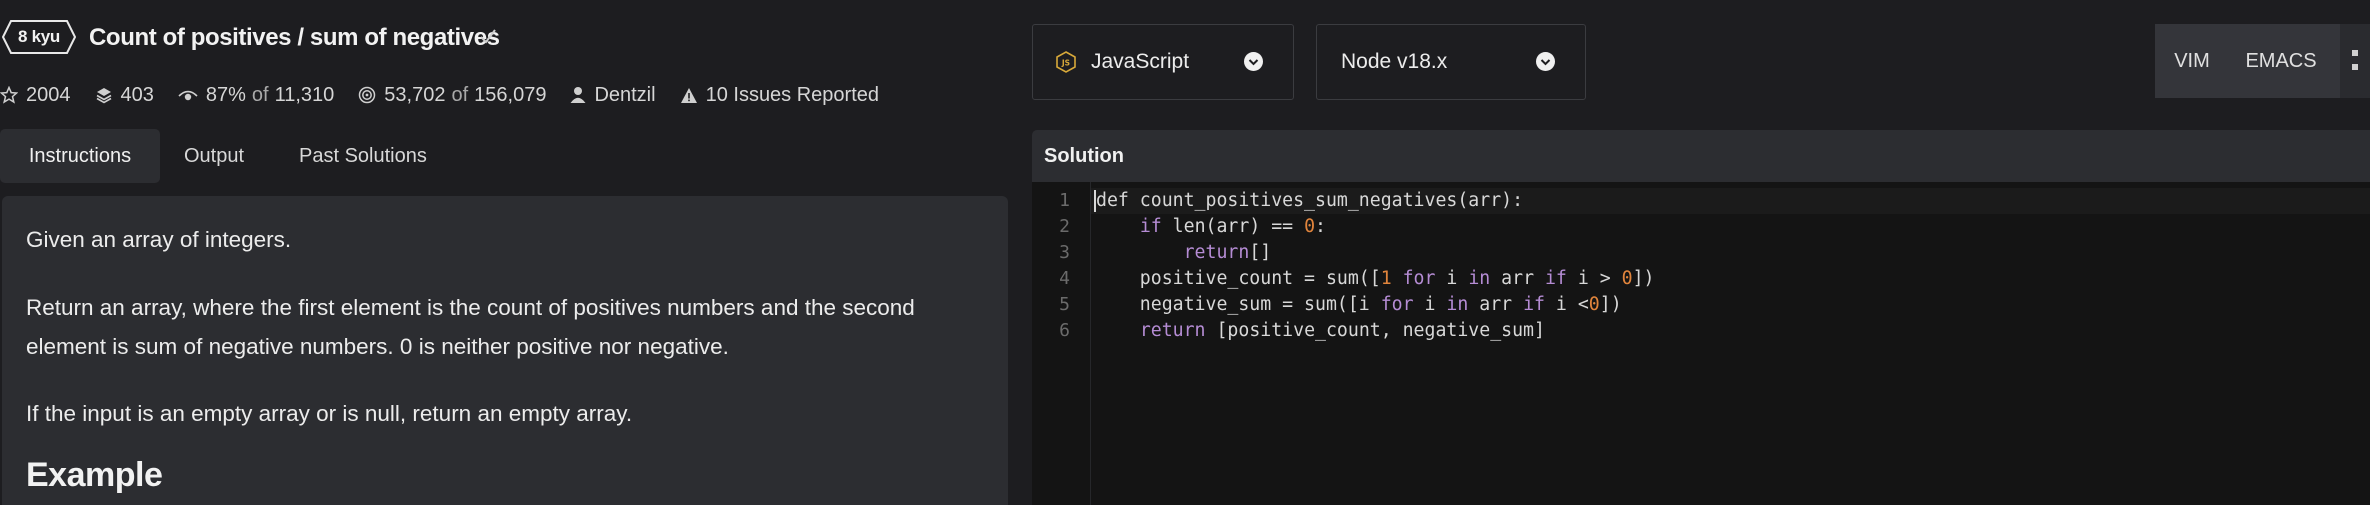 This screenshot has width=2370, height=505. What do you see at coordinates (48, 94) in the screenshot?
I see `stars-count: 2004` at bounding box center [48, 94].